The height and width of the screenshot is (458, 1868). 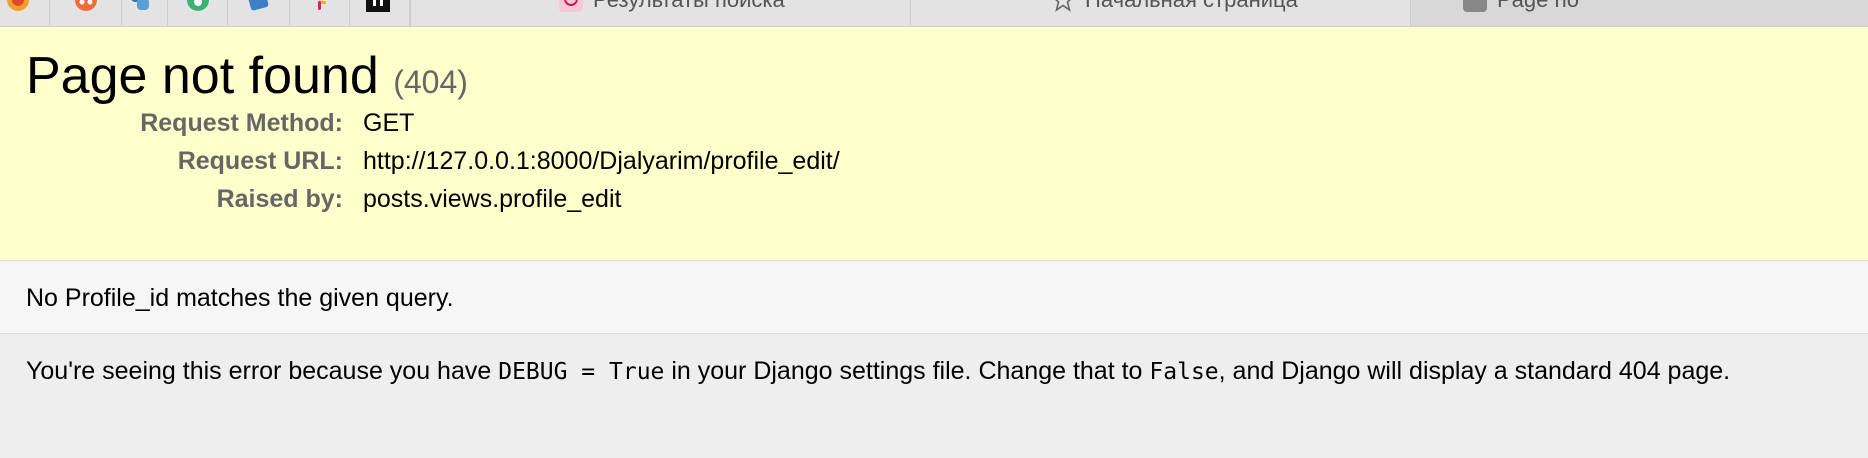 What do you see at coordinates (240, 298) in the screenshot?
I see `error-message: No Profile_id matches the given query.` at bounding box center [240, 298].